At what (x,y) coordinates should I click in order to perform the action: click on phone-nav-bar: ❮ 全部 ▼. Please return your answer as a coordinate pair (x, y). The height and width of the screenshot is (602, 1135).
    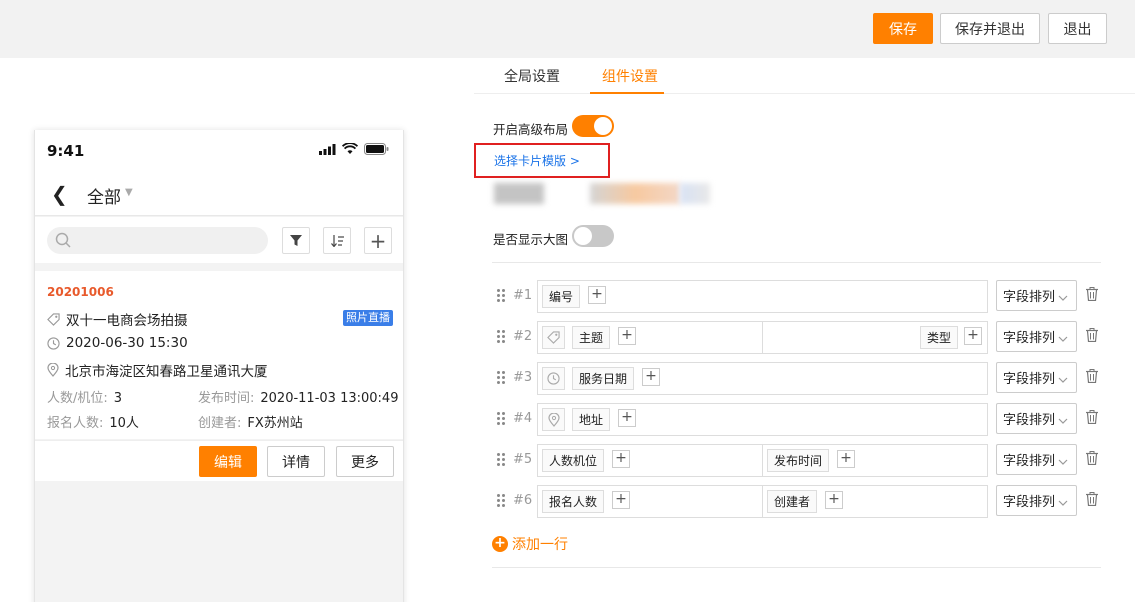
    Looking at the image, I should click on (219, 194).